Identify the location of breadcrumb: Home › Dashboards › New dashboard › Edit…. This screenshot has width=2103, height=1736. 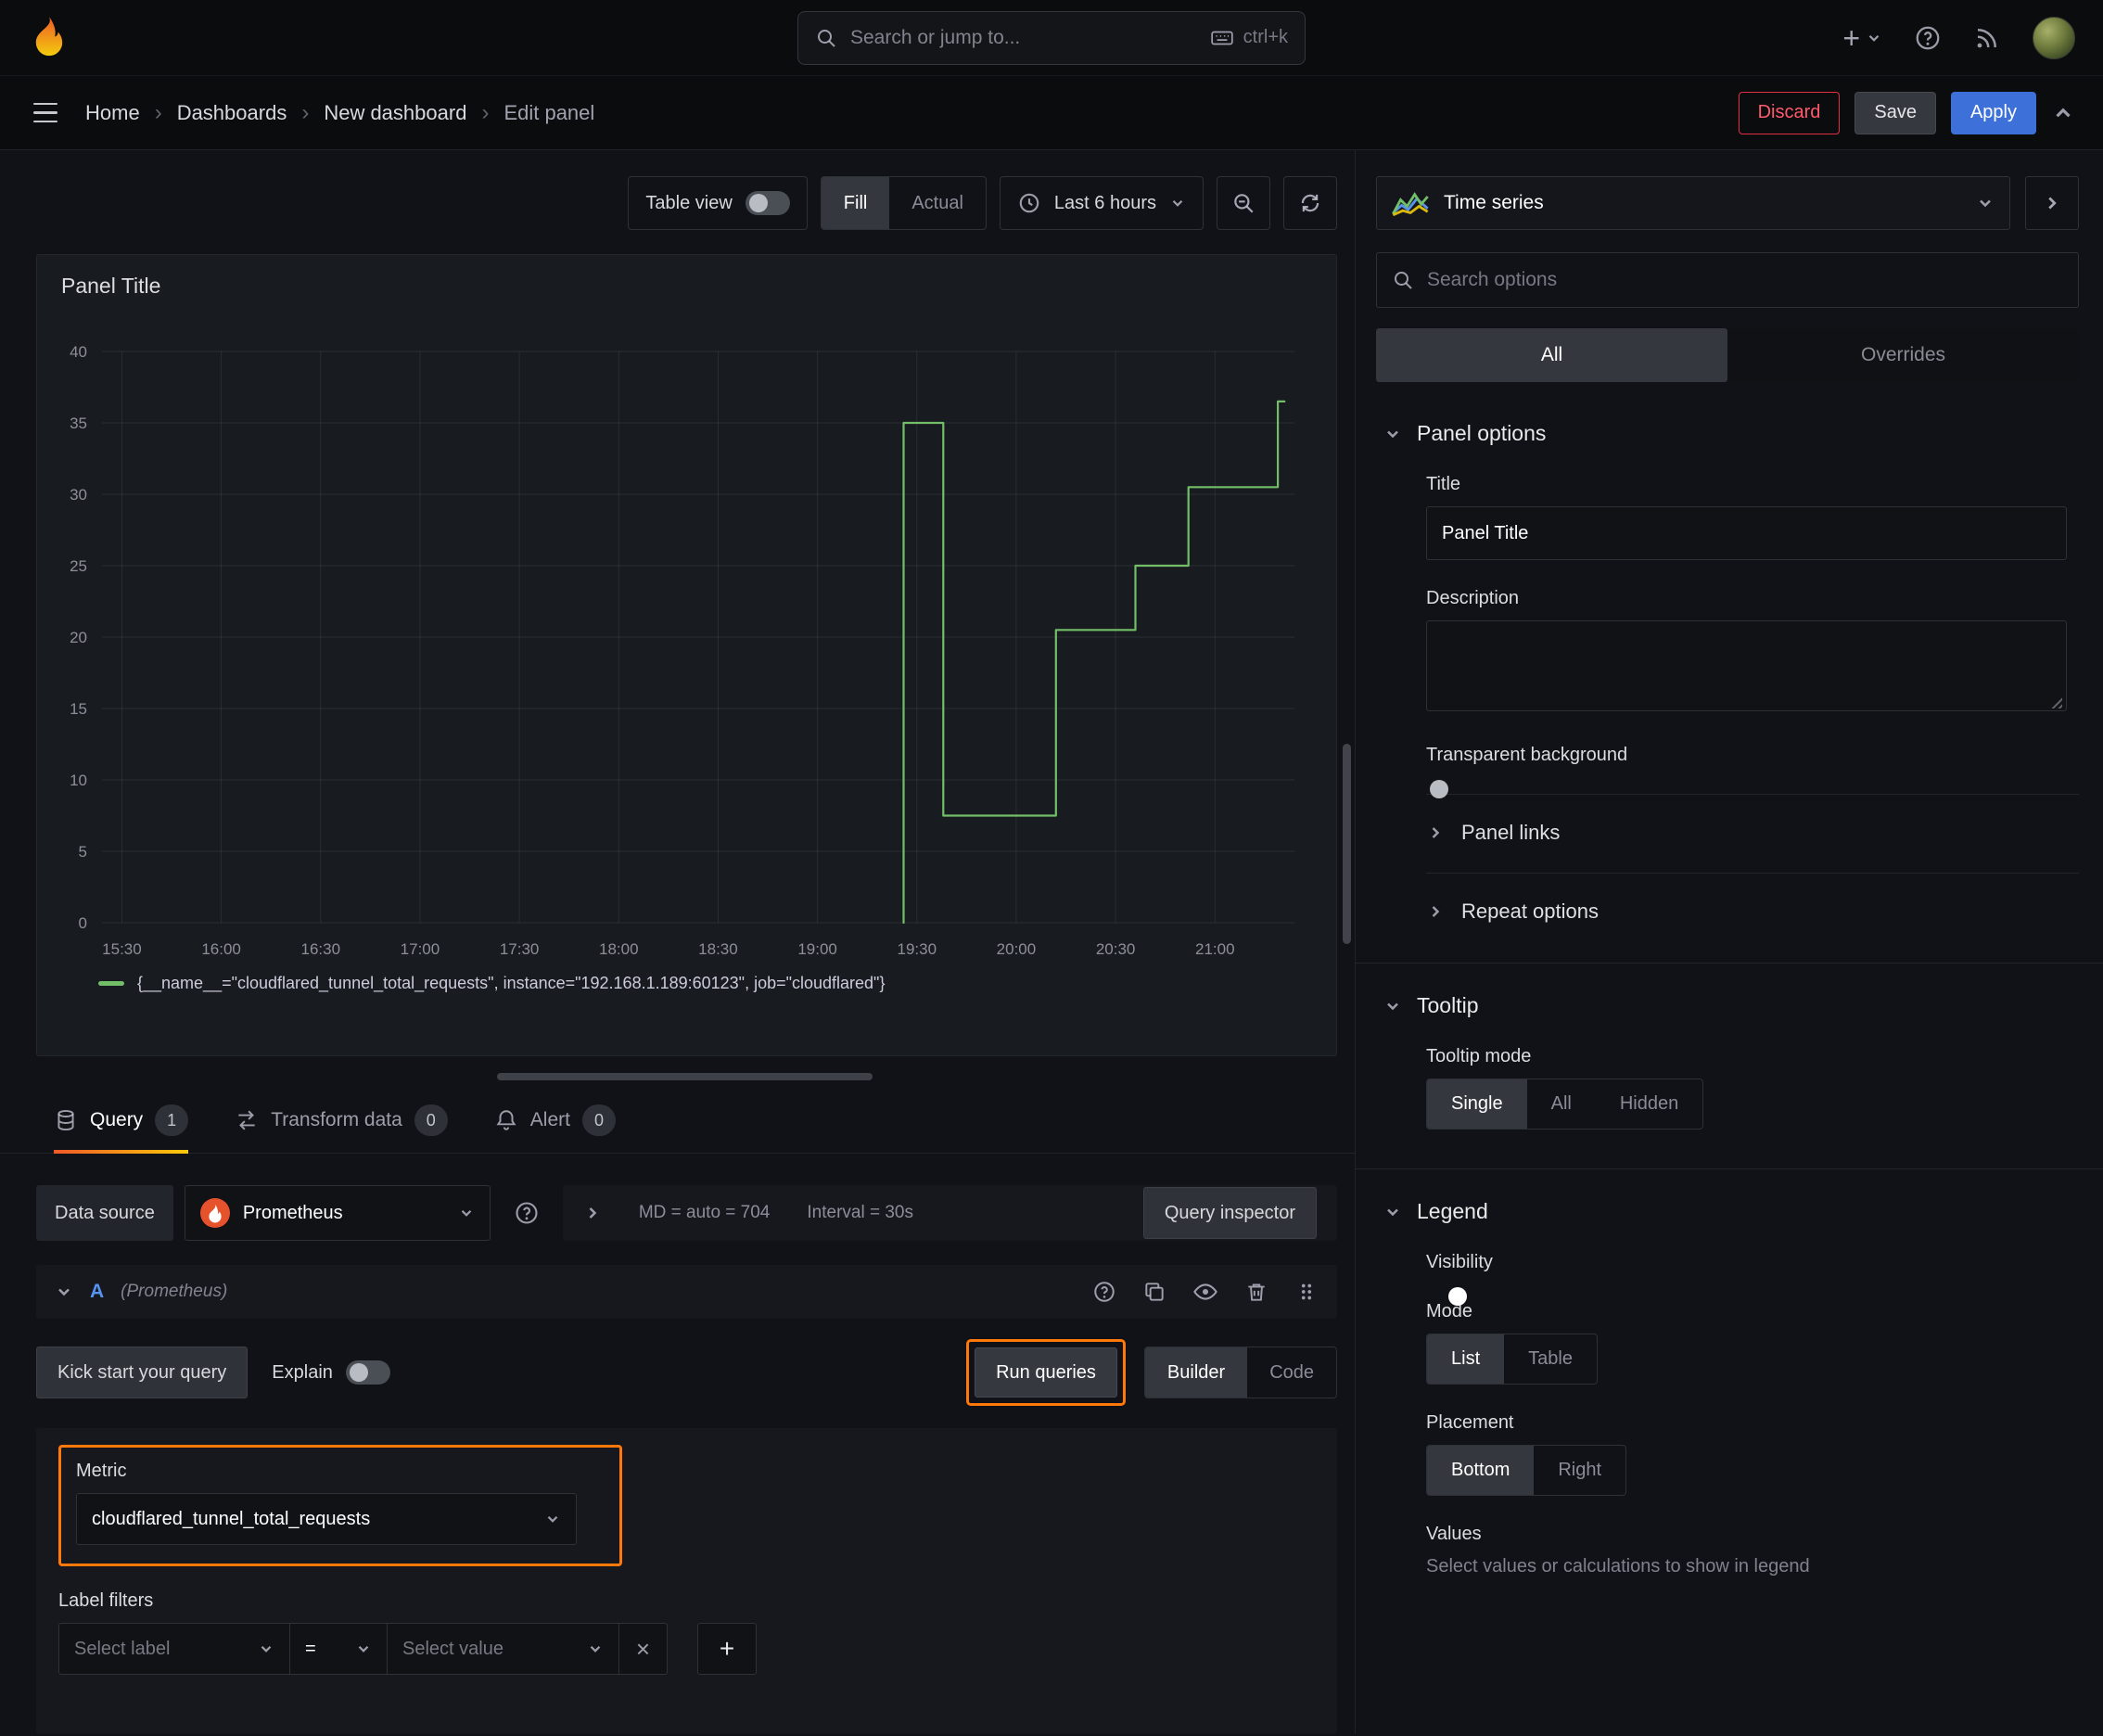
(339, 113).